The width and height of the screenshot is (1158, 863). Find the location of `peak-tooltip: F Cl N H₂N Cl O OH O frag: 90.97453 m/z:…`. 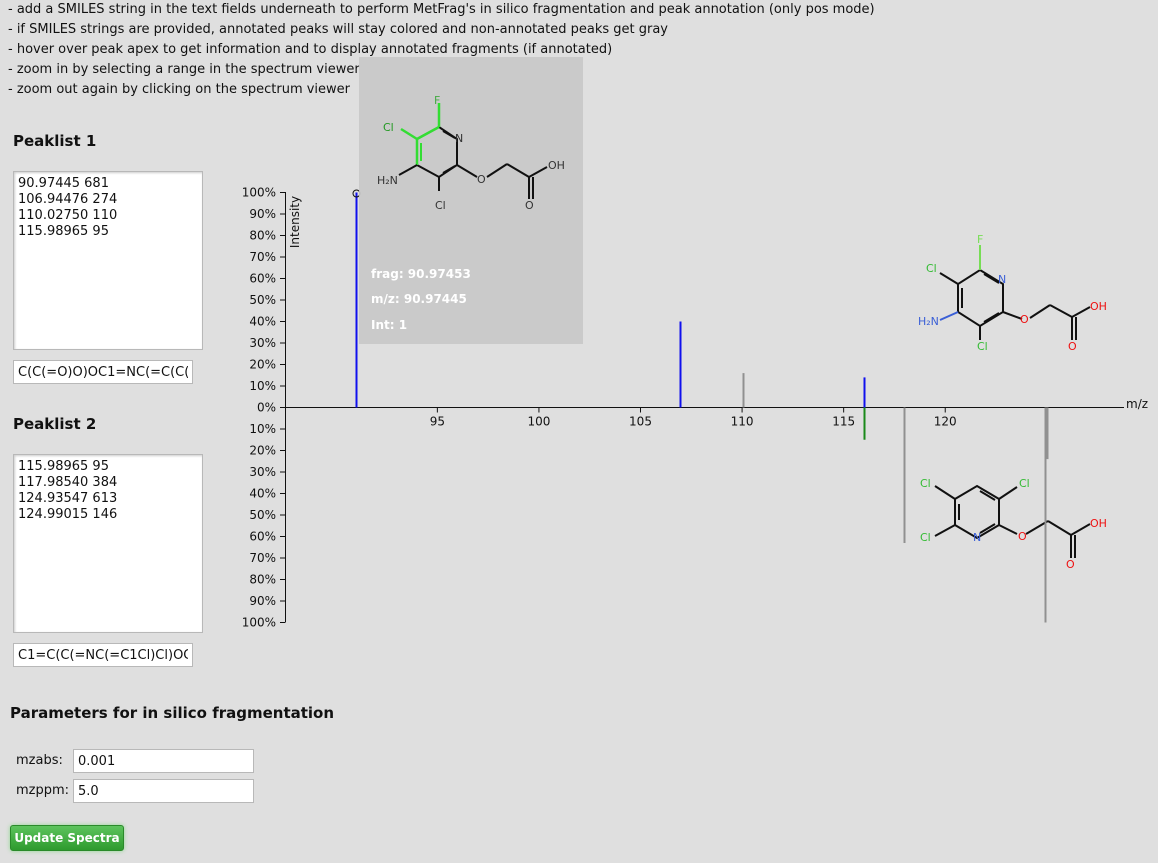

peak-tooltip: F Cl N H₂N Cl O OH O frag: 90.97453 m/z:… is located at coordinates (471, 200).